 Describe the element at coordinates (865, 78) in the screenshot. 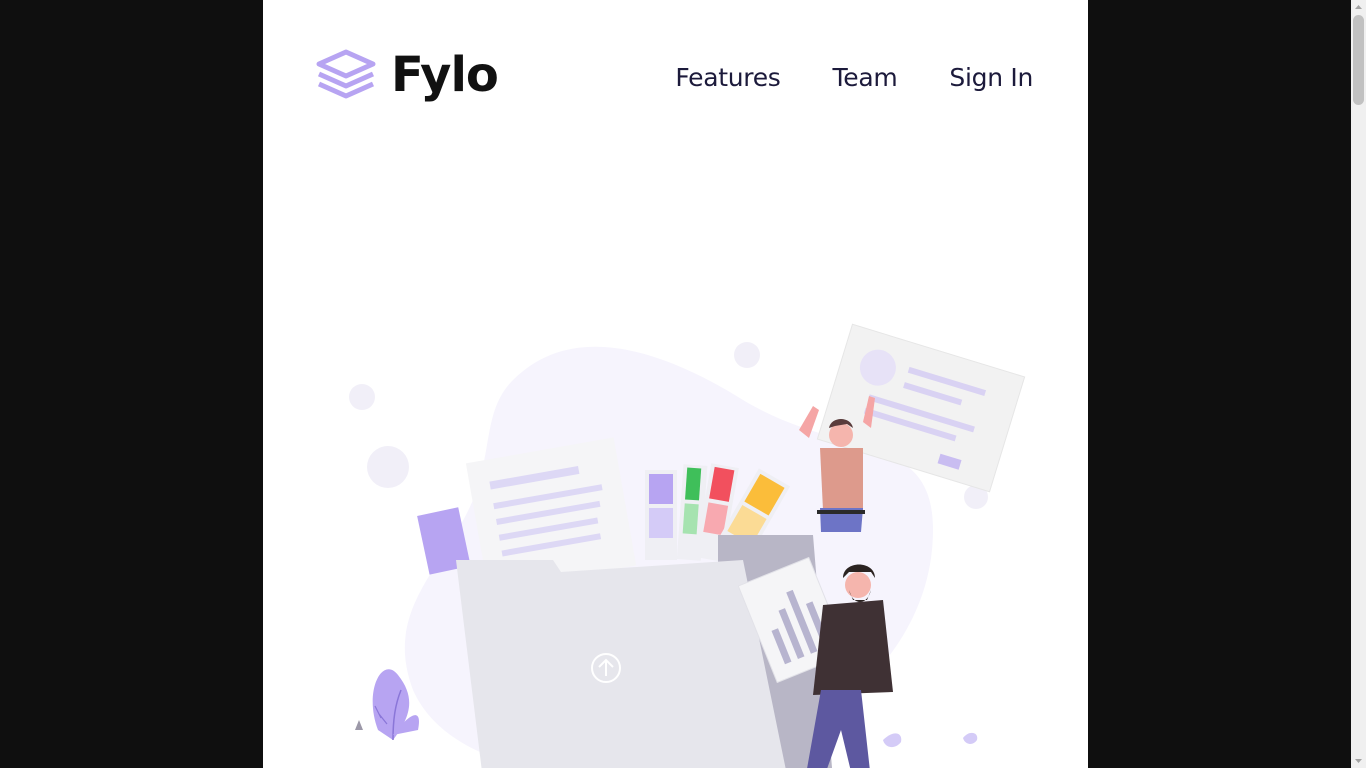

I see `nav-team-link: Team` at that location.